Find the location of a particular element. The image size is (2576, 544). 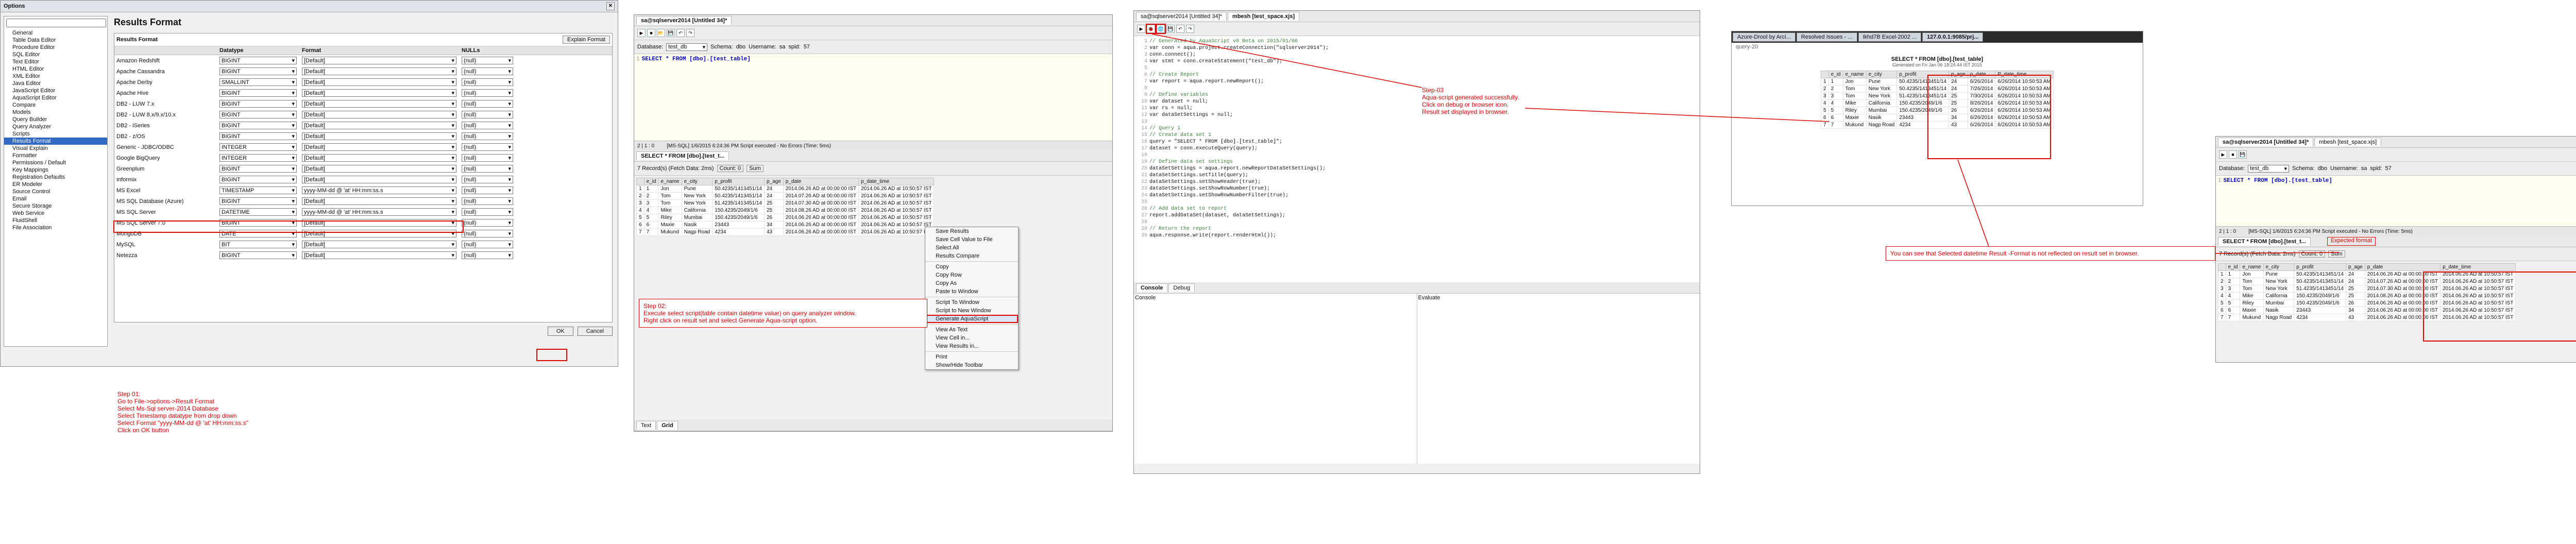

tree-item: Models is located at coordinates (55, 112).